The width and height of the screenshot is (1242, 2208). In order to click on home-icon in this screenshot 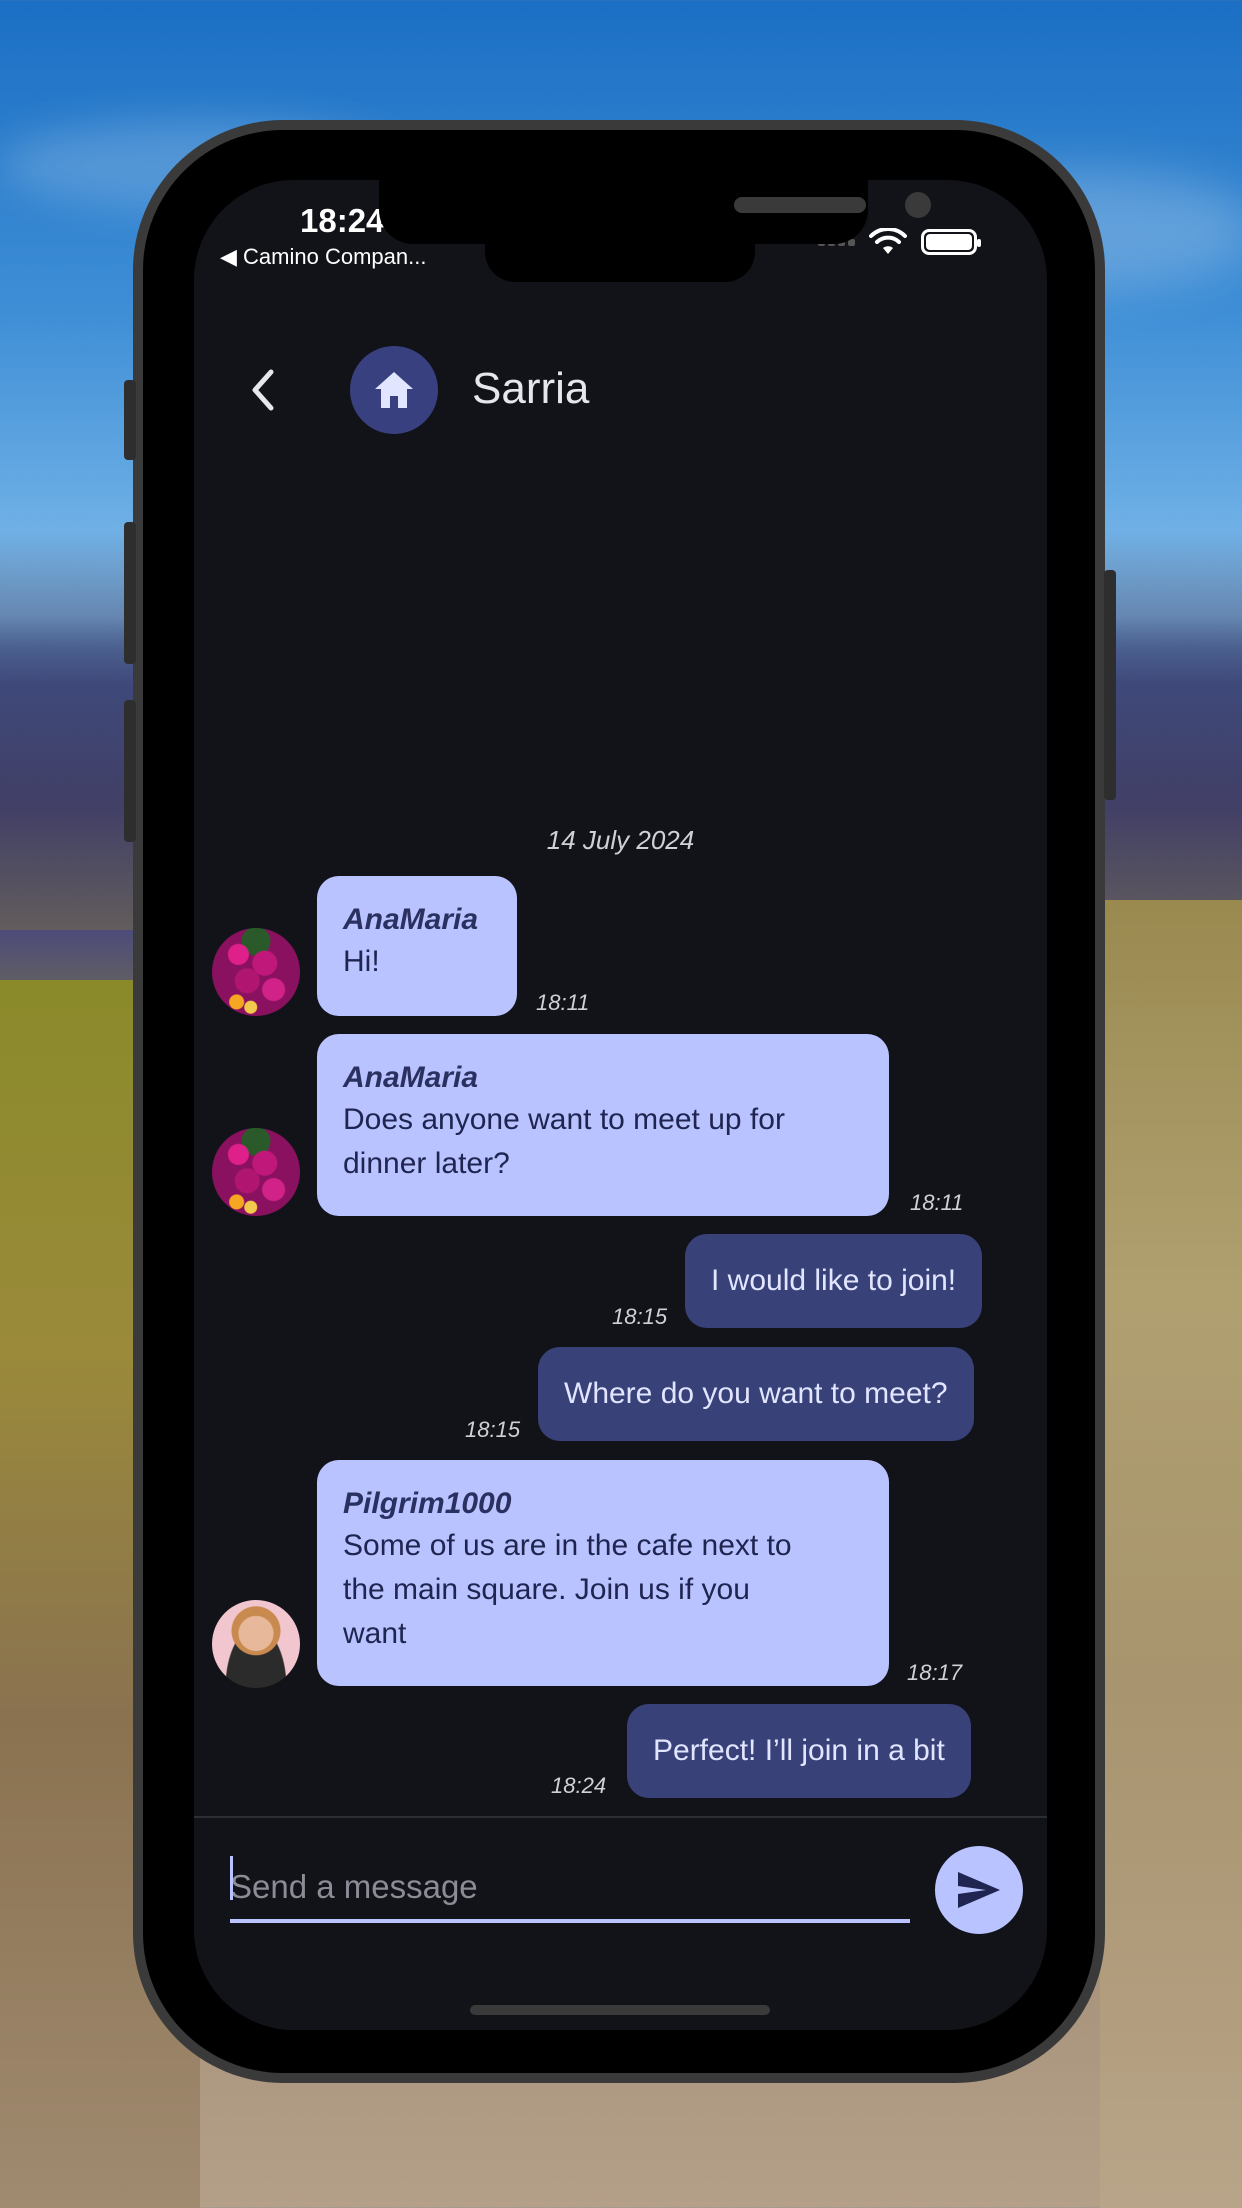, I will do `click(394, 390)`.